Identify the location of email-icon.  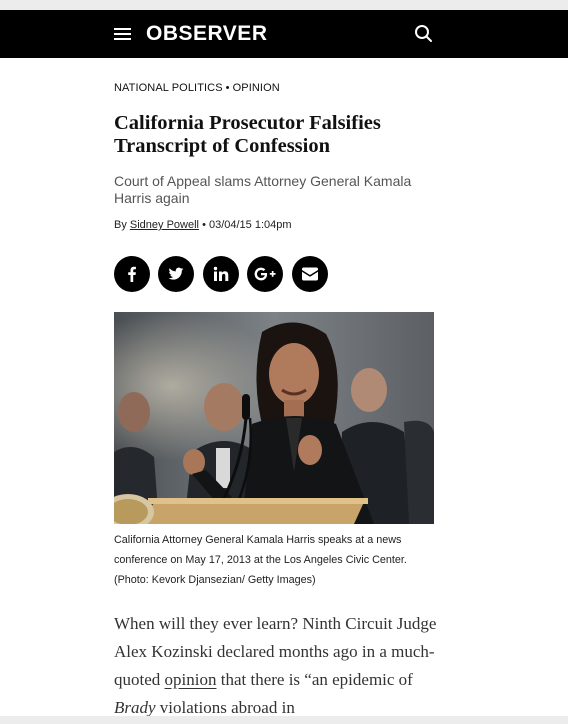
(309, 274).